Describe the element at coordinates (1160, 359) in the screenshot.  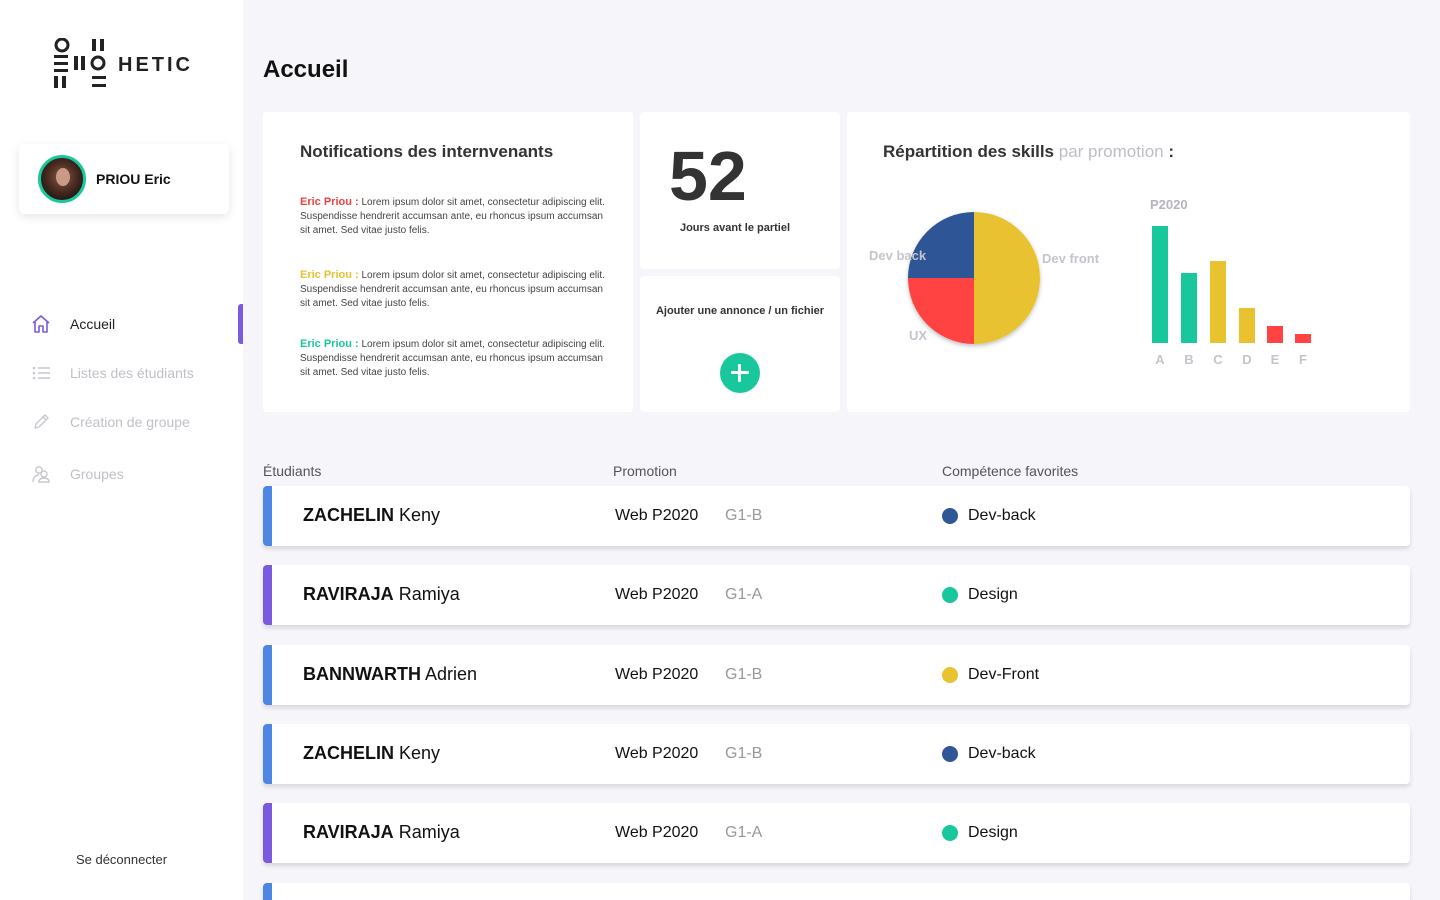
I see `bar-tick-label: A` at that location.